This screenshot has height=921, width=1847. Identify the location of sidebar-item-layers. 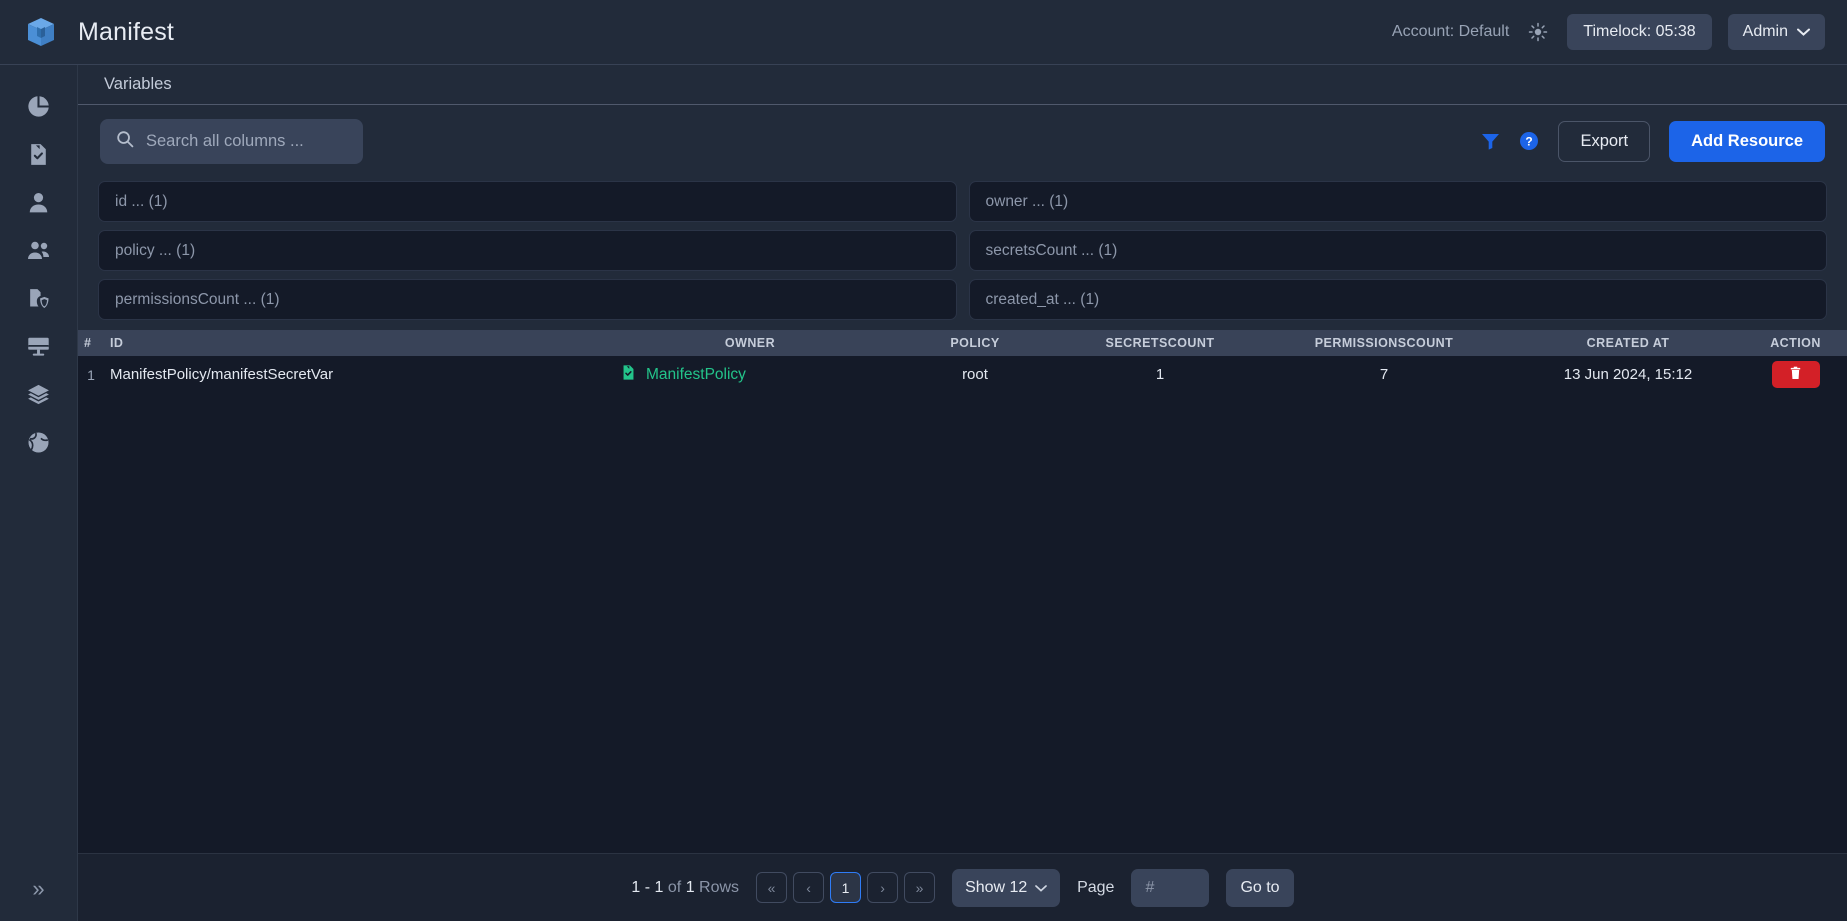
(38, 397).